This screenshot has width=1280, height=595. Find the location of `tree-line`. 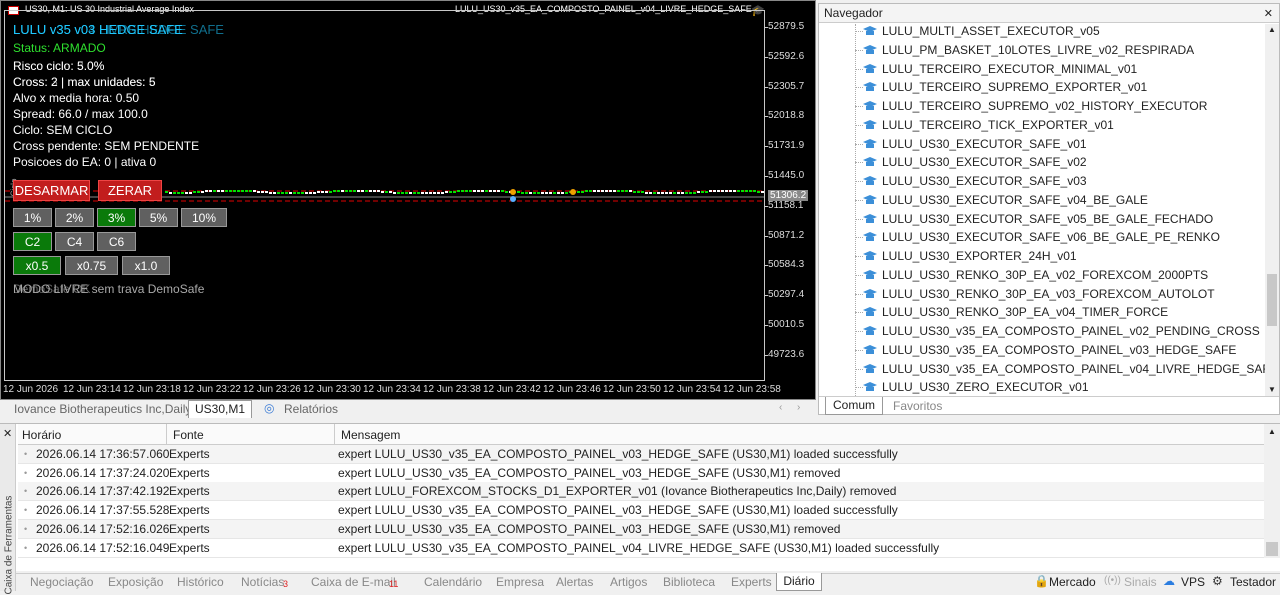

tree-line is located at coordinates (855, 210).